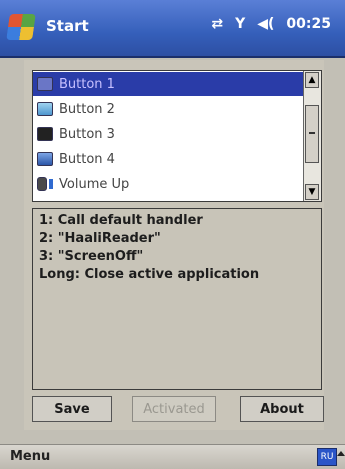 This screenshot has width=345, height=469. Describe the element at coordinates (45, 134) in the screenshot. I see `button-3-icon` at that location.